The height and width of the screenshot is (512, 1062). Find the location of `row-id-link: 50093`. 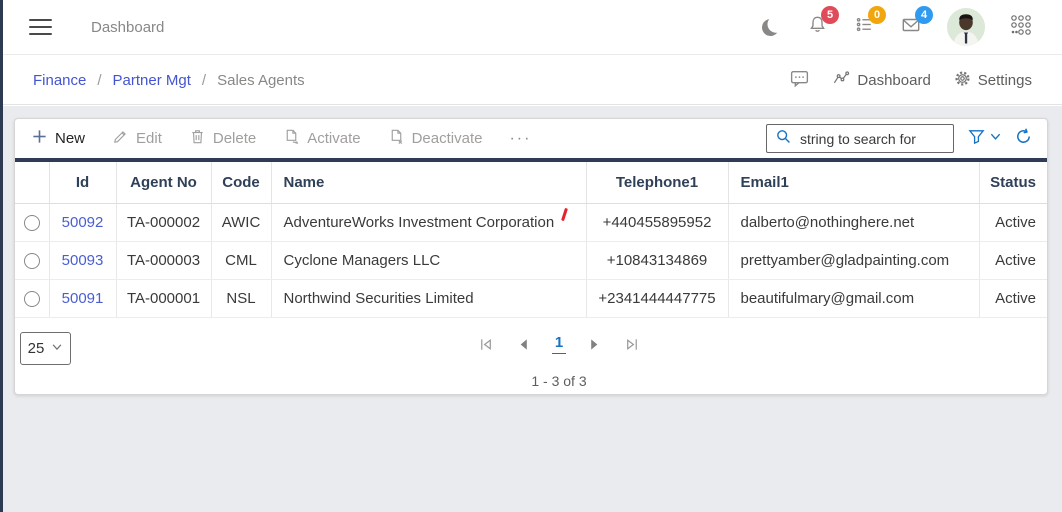

row-id-link: 50093 is located at coordinates (83, 260).